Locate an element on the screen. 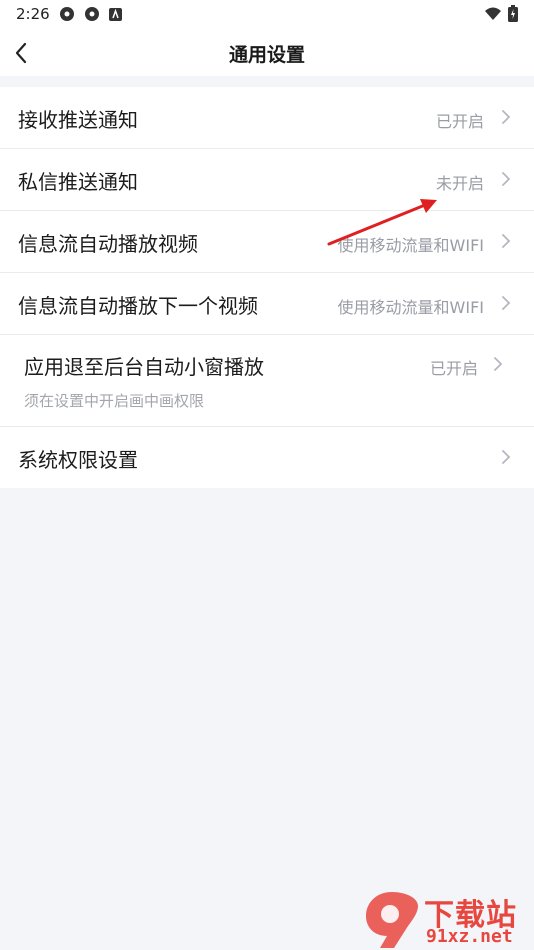 The width and height of the screenshot is (534, 950). watermark-url: 91xz.net is located at coordinates (469, 936).